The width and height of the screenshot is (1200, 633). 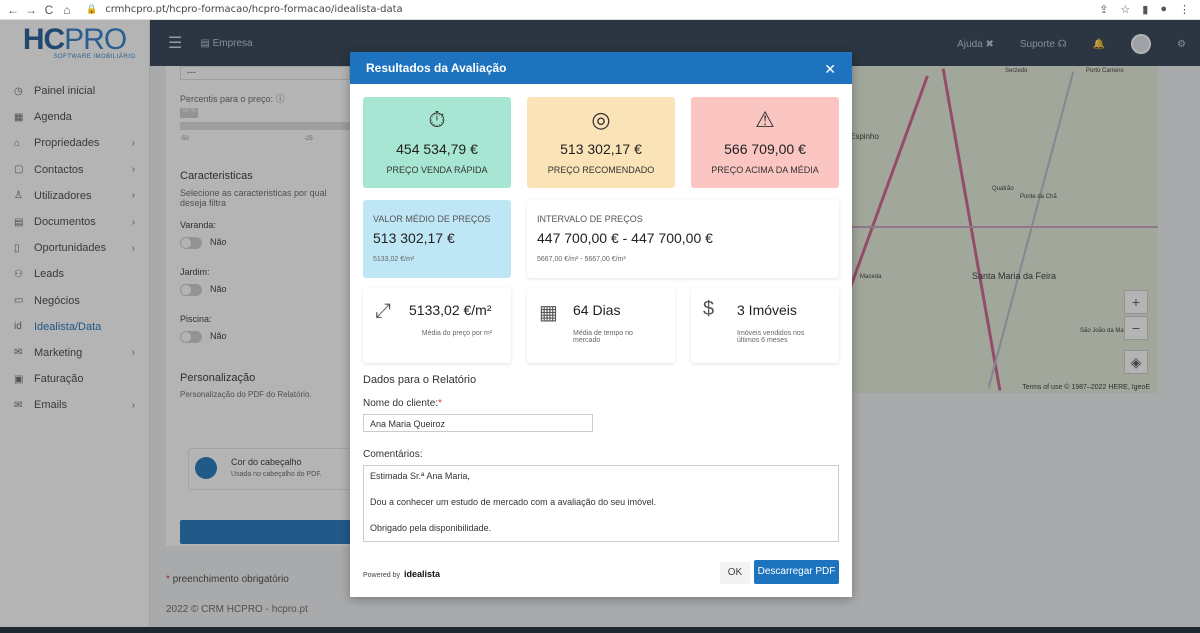 I want to click on expand-icon: ⤢, so click(x=383, y=311).